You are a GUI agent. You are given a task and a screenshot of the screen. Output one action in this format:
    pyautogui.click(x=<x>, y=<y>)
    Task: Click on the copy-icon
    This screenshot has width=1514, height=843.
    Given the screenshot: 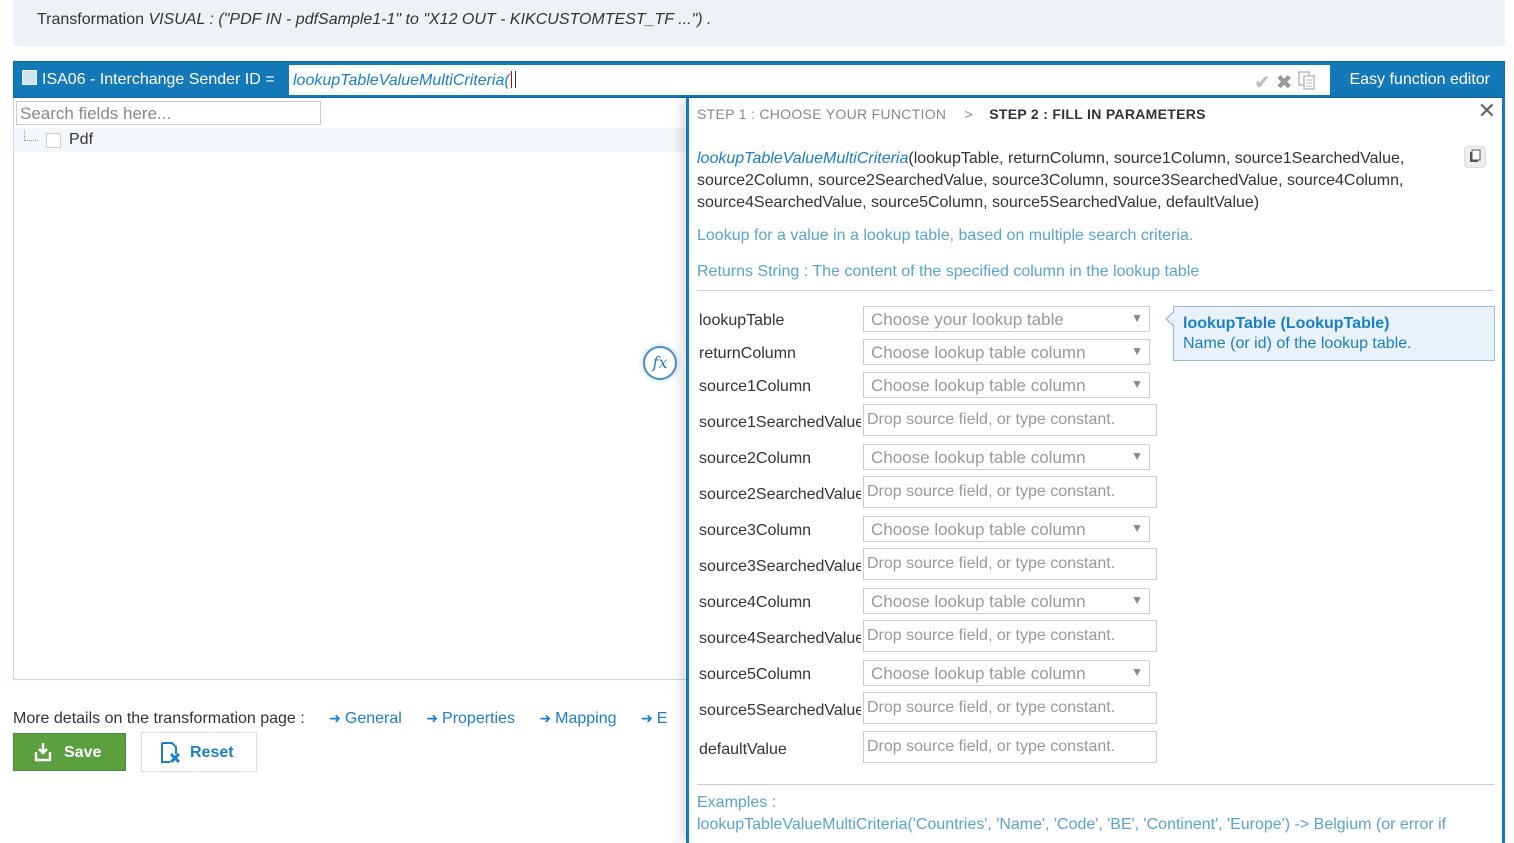 What is the action you would take?
    pyautogui.click(x=1306, y=83)
    